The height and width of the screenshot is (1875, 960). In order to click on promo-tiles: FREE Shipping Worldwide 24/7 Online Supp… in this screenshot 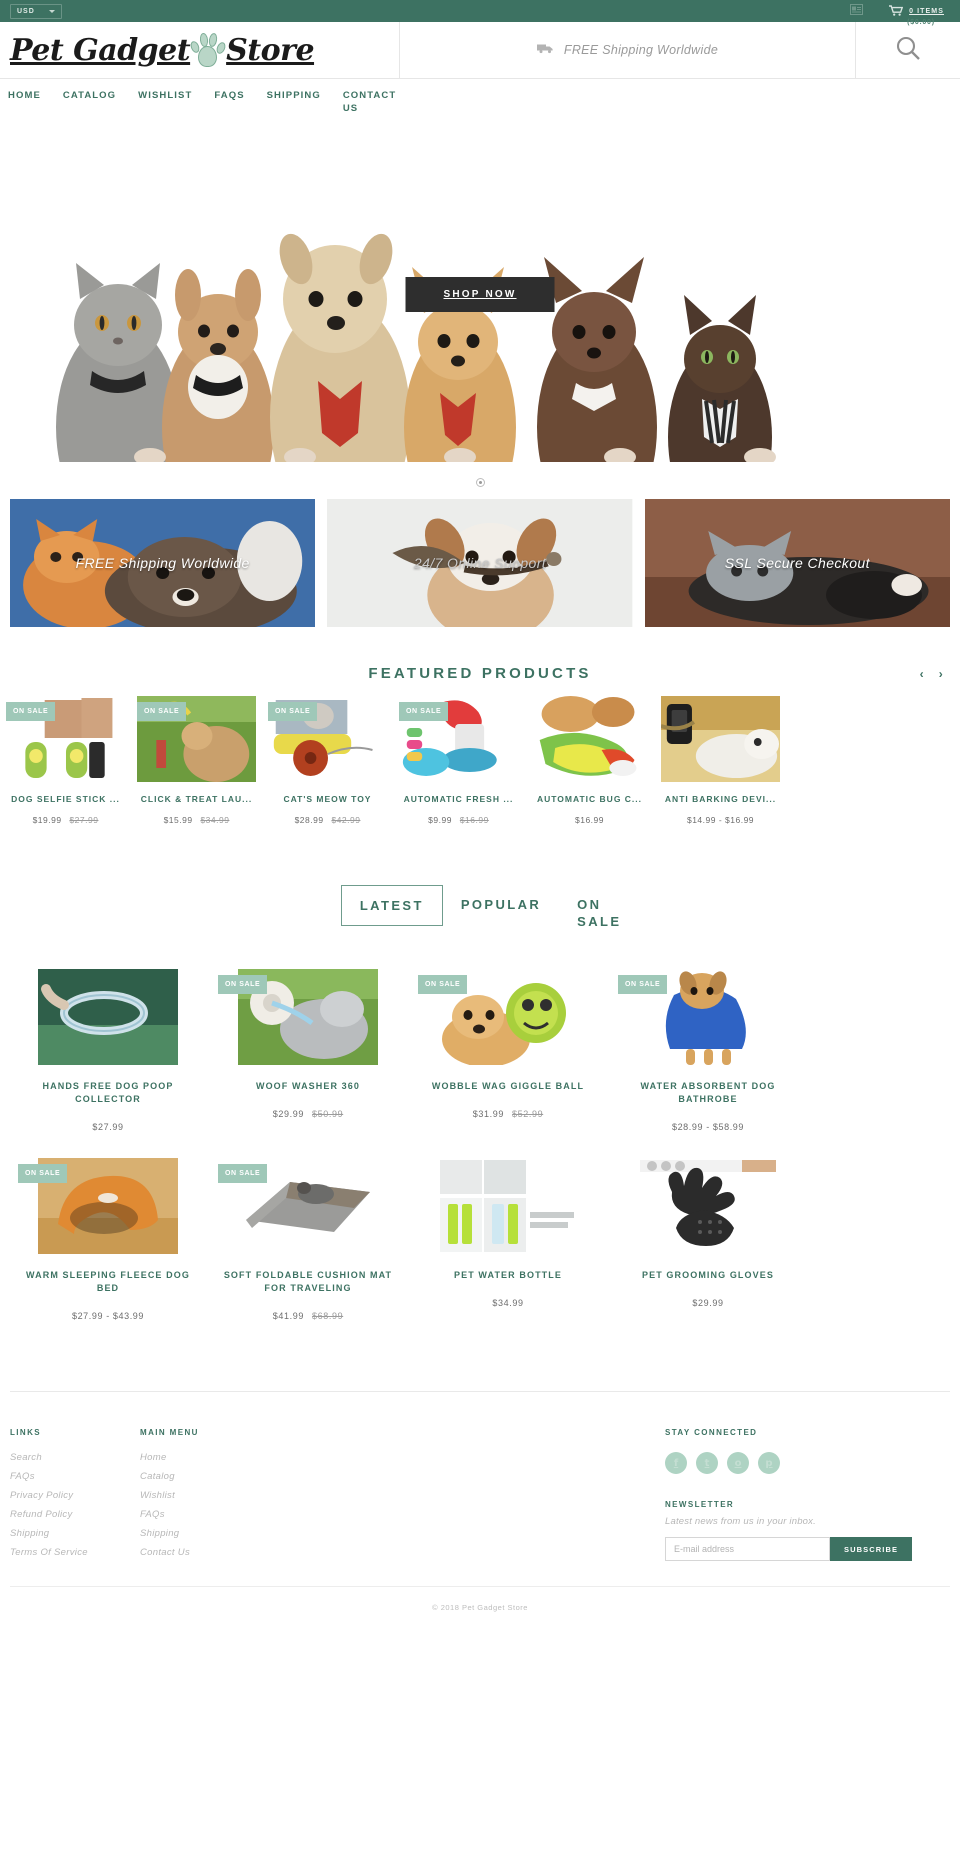, I will do `click(480, 559)`.